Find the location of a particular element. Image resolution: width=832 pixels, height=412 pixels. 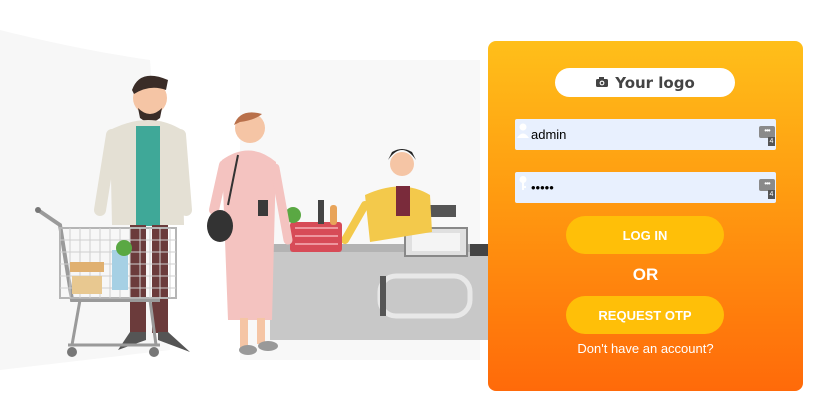

username-input is located at coordinates (641, 134).